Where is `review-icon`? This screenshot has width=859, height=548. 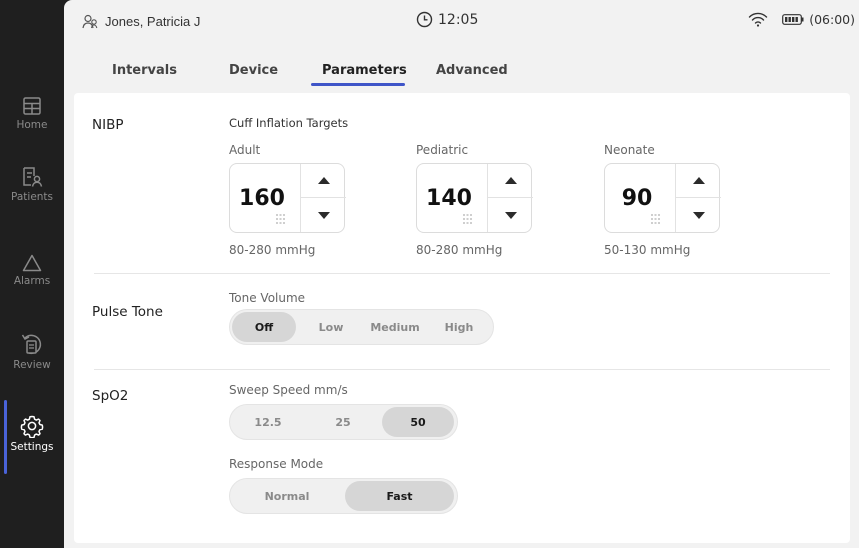
review-icon is located at coordinates (31, 344).